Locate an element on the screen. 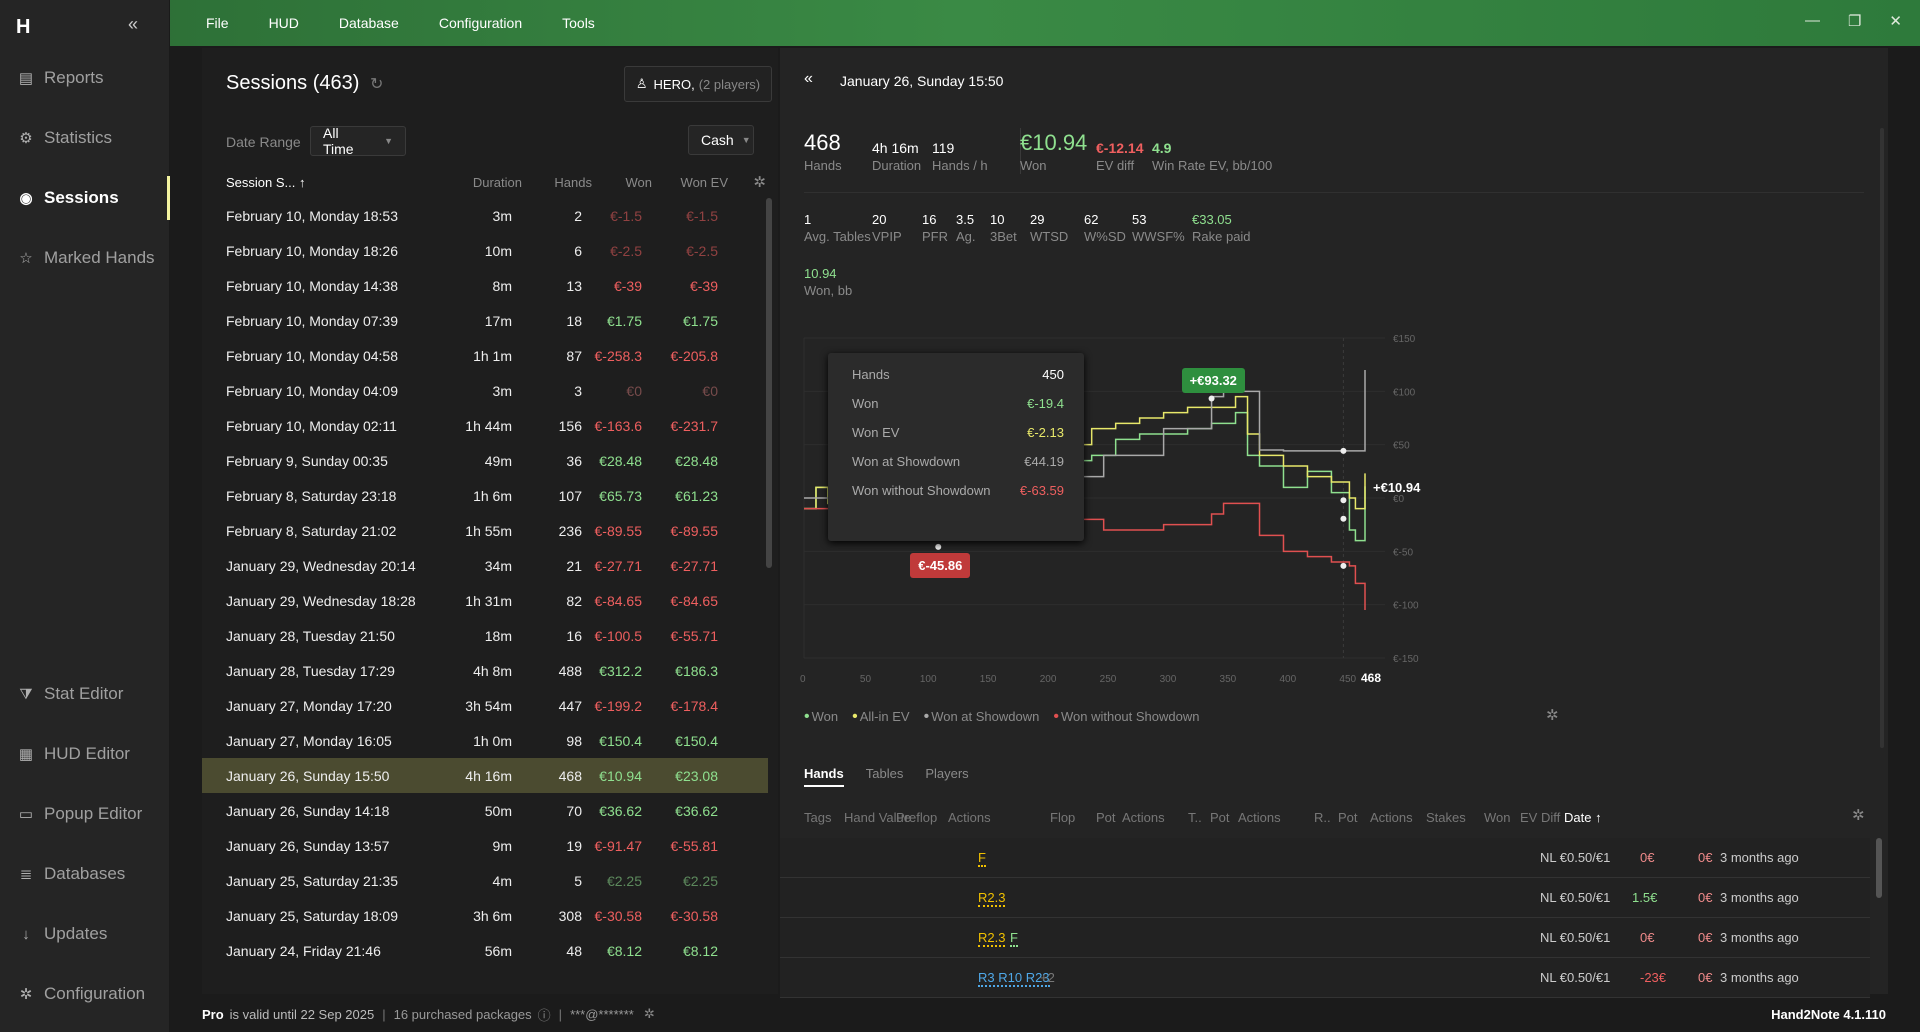  x-tick-label: 150 is located at coordinates (988, 679).